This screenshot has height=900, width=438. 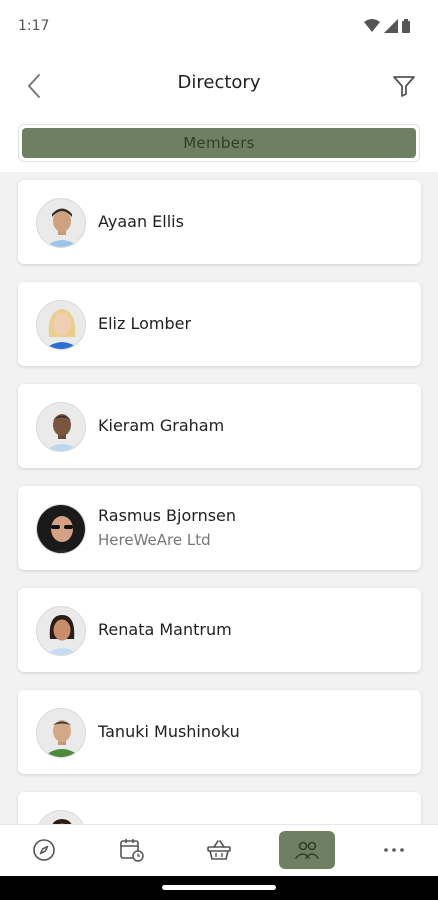 I want to click on people-icon, so click(x=307, y=850).